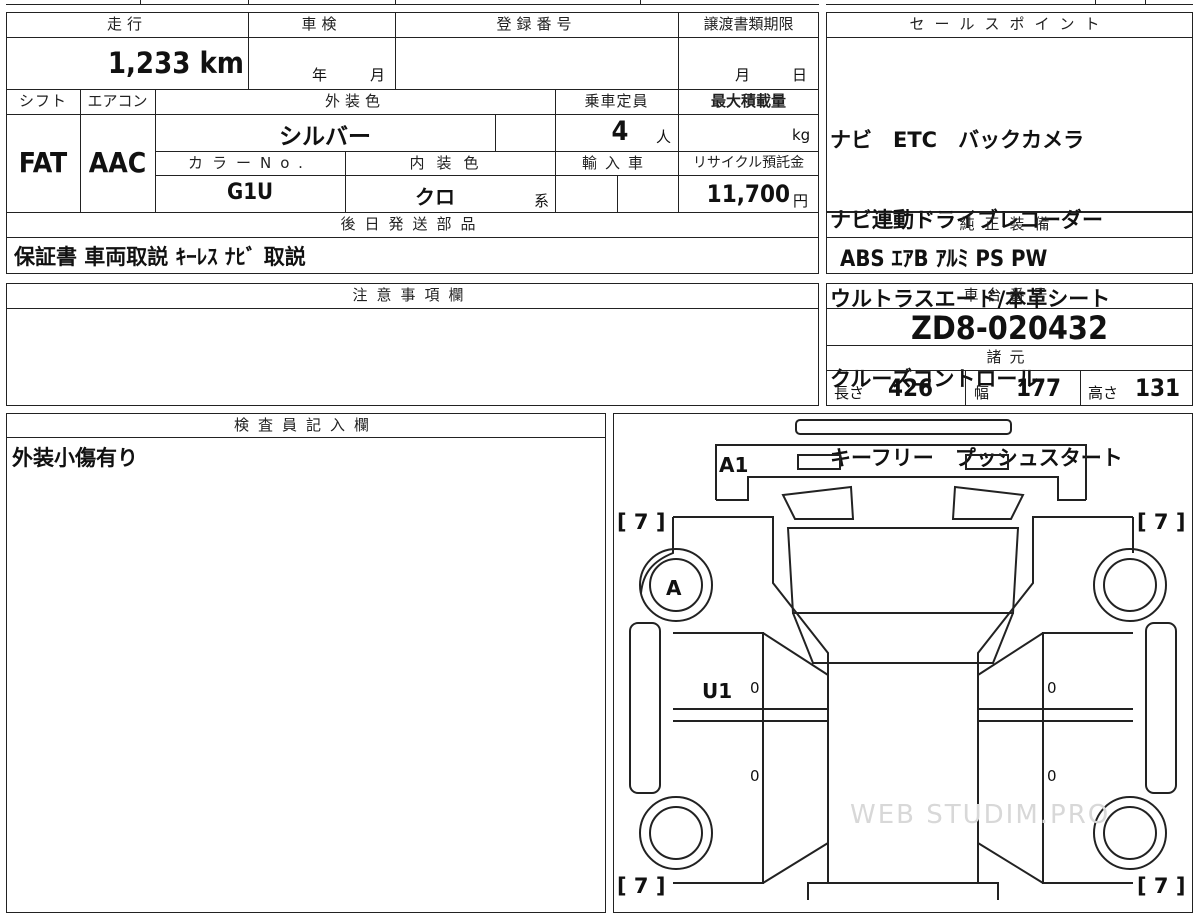 Image resolution: width=1200 pixels, height=913 pixels. I want to click on shift-value: FAT, so click(43, 162).